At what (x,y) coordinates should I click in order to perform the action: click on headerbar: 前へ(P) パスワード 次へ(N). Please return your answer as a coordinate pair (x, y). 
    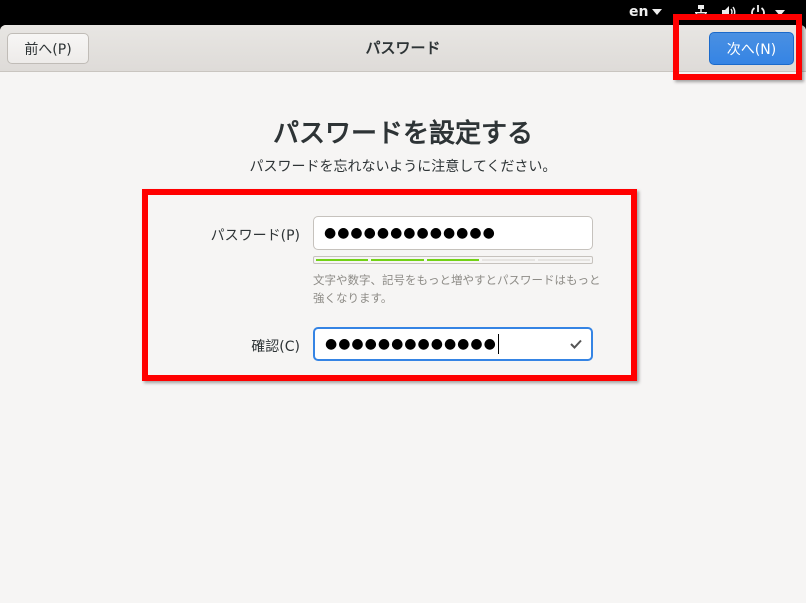
    Looking at the image, I should click on (403, 48).